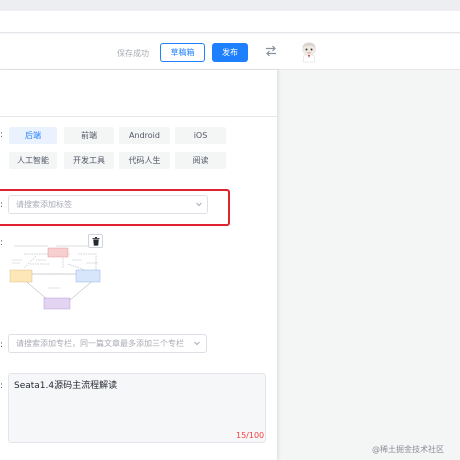 Image resolution: width=460 pixels, height=460 pixels. Describe the element at coordinates (230, 52) in the screenshot. I see `publish-button: 发布` at that location.